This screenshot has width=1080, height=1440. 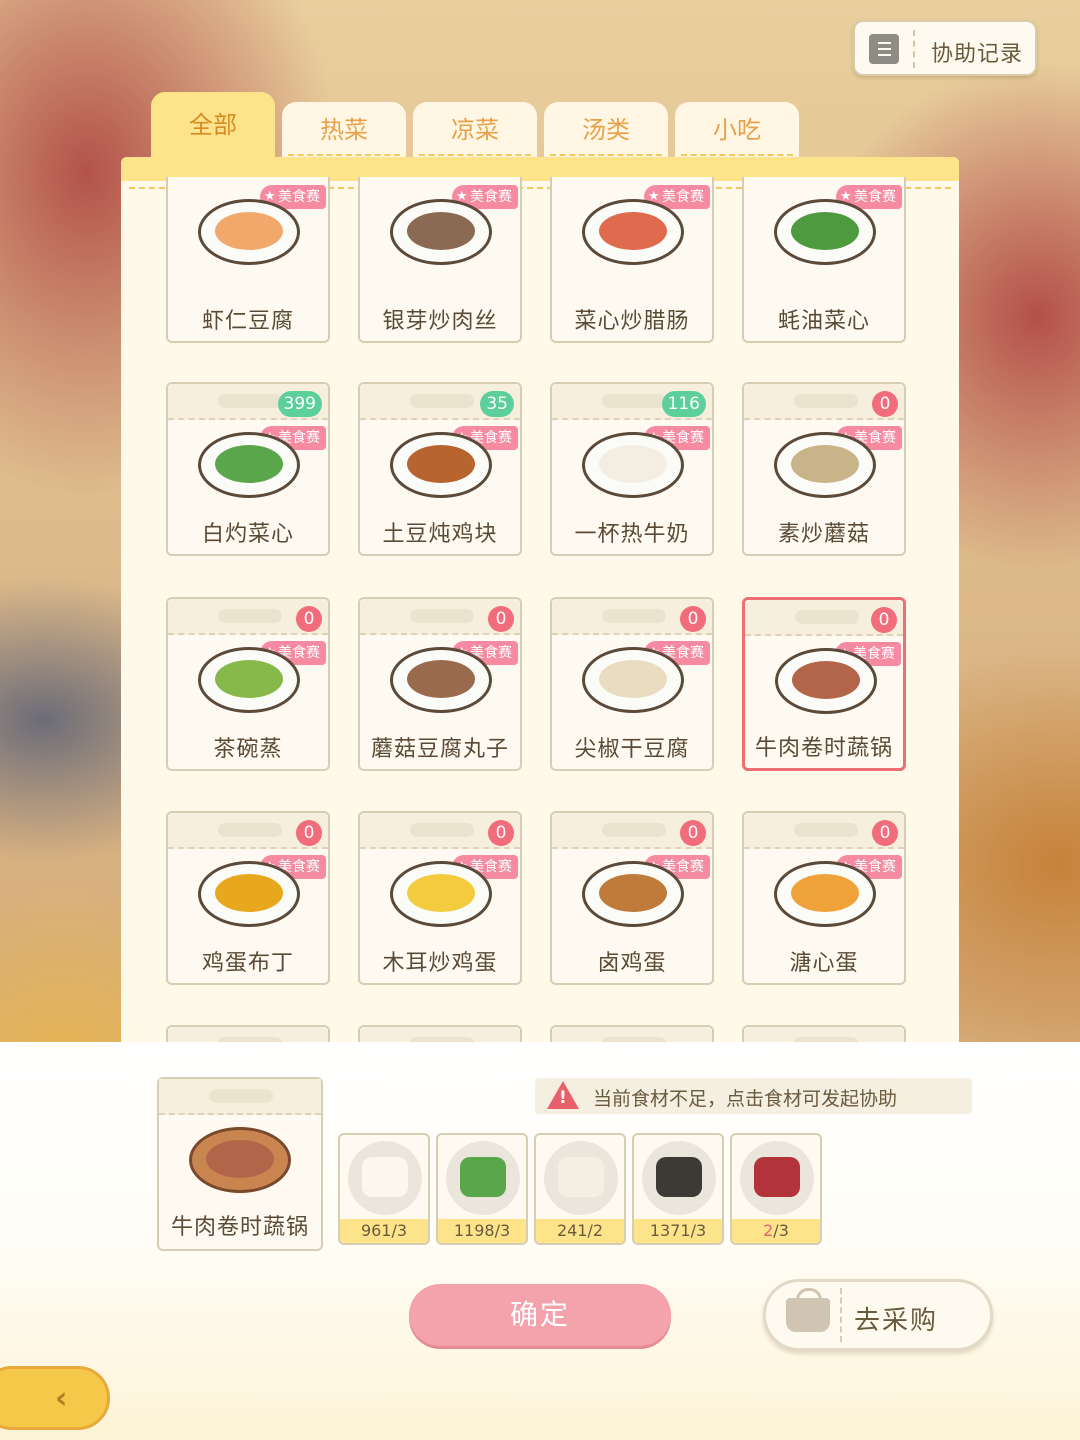 What do you see at coordinates (482, 1231) in the screenshot?
I see `ingredient-quantity: 1198/3` at bounding box center [482, 1231].